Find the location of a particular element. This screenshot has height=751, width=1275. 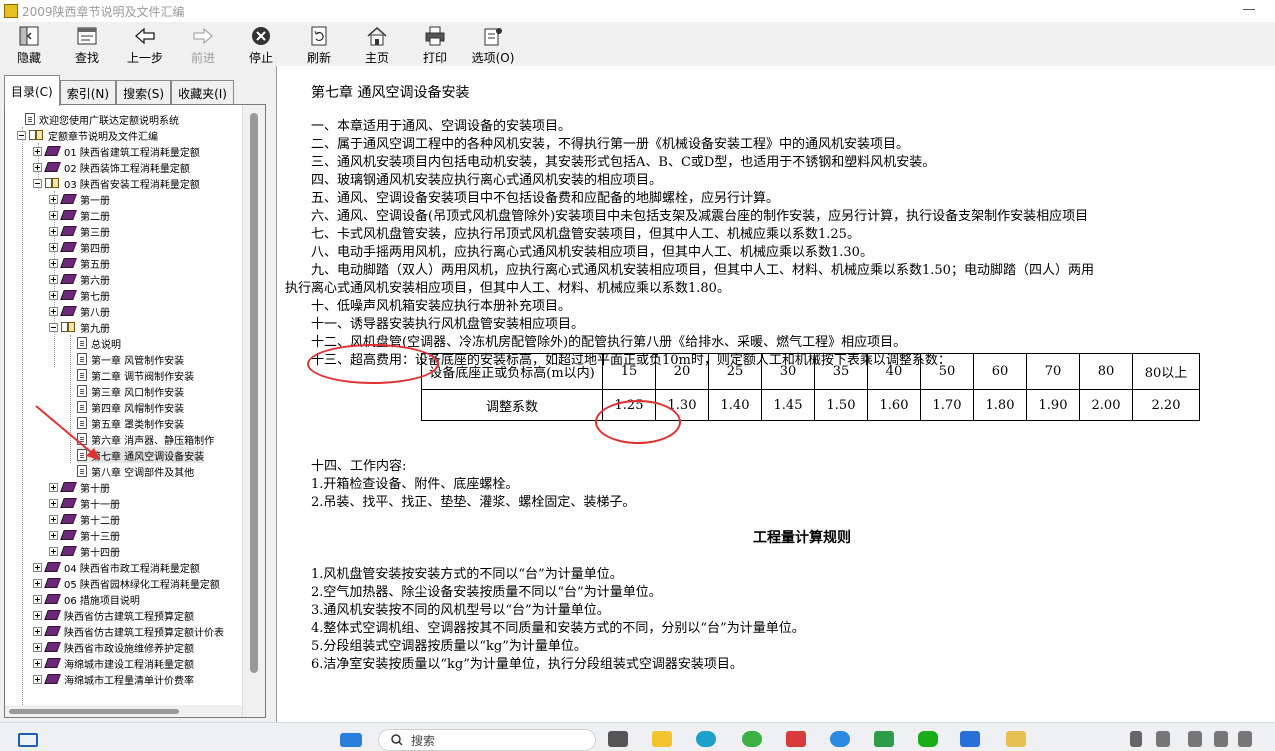

tree-item-chapter-3: 第三章 风口制作安装 is located at coordinates (130, 391).